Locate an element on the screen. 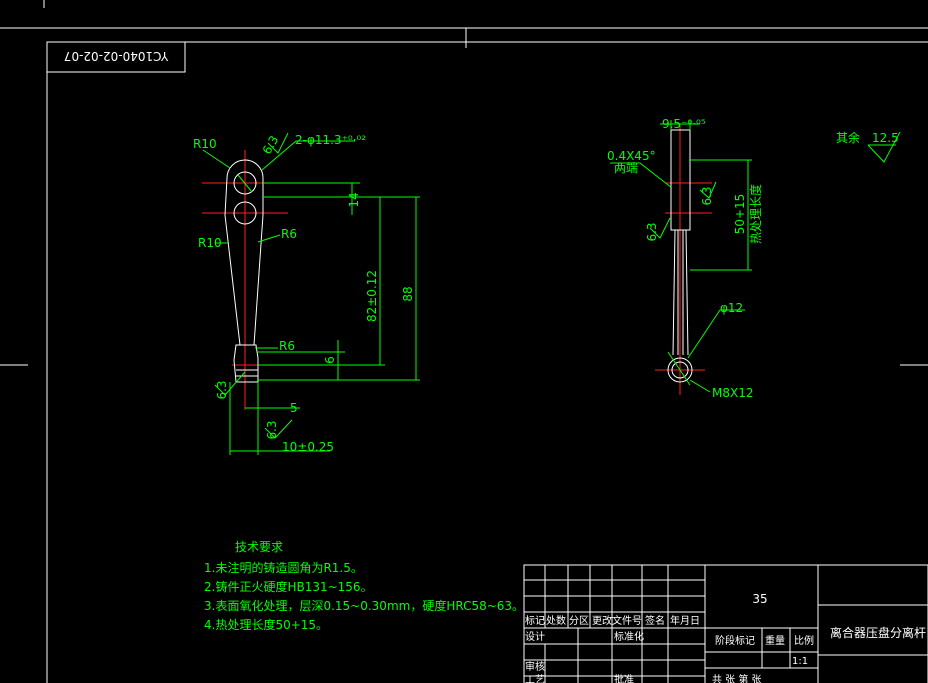 The height and width of the screenshot is (683, 928). r10-mid-label: R10 is located at coordinates (210, 243).